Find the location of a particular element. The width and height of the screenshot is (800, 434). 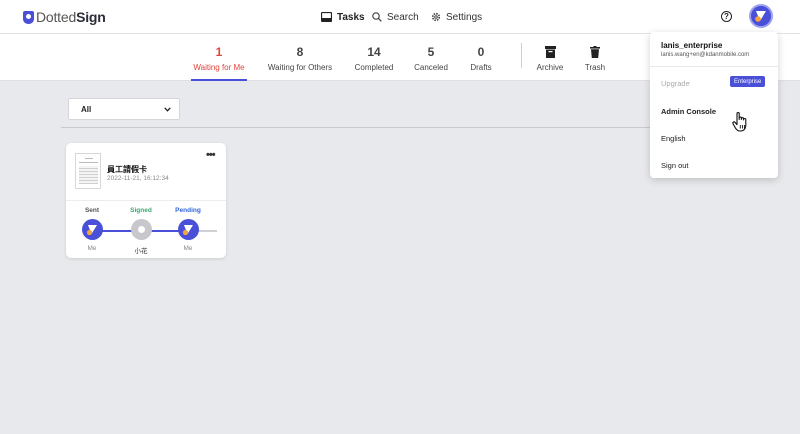

card-divider is located at coordinates (146, 200).